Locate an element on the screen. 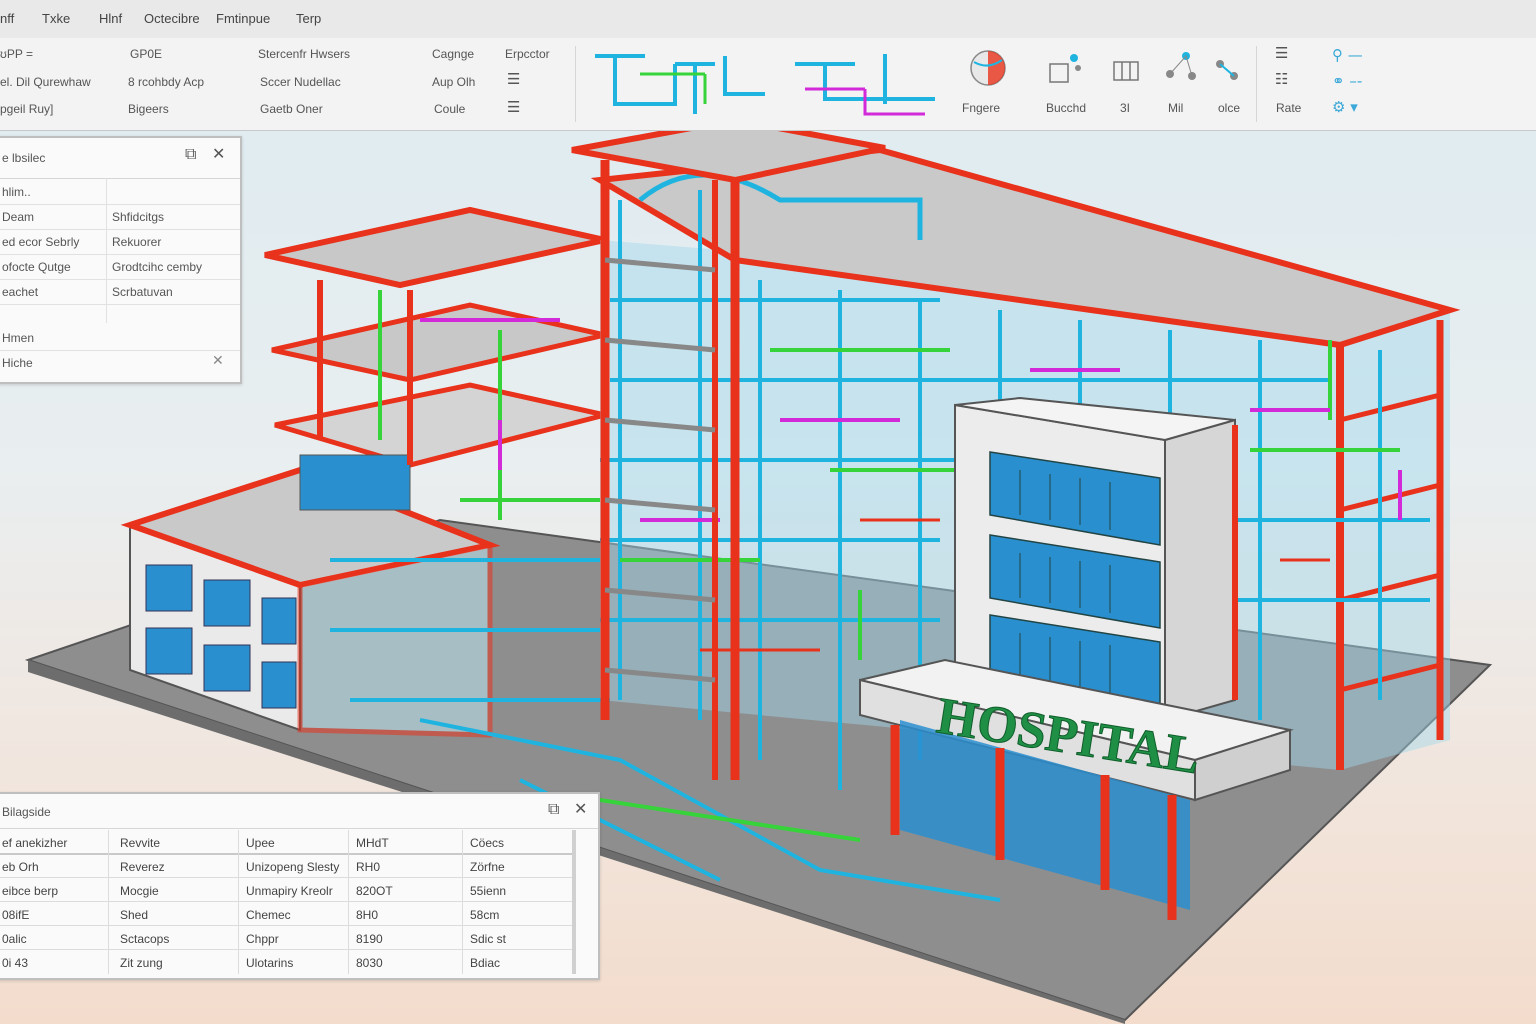 This screenshot has width=1536, height=1024. menu-lines-icon: ☰ is located at coordinates (513, 107).